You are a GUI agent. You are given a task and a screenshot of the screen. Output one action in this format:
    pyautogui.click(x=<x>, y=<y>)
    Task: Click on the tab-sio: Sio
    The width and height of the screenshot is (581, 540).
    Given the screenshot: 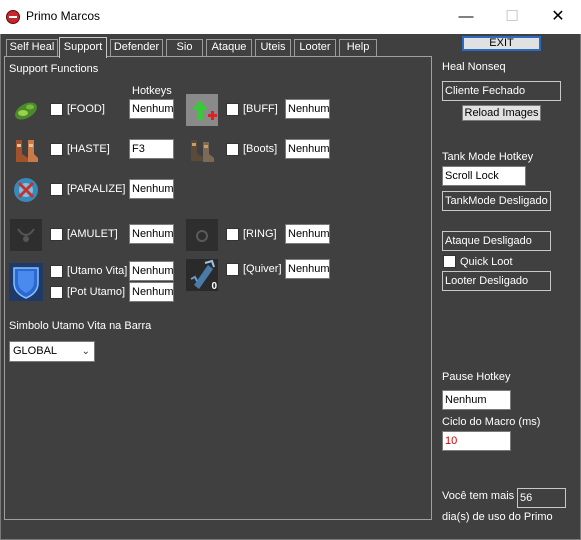 What is the action you would take?
    pyautogui.click(x=184, y=47)
    